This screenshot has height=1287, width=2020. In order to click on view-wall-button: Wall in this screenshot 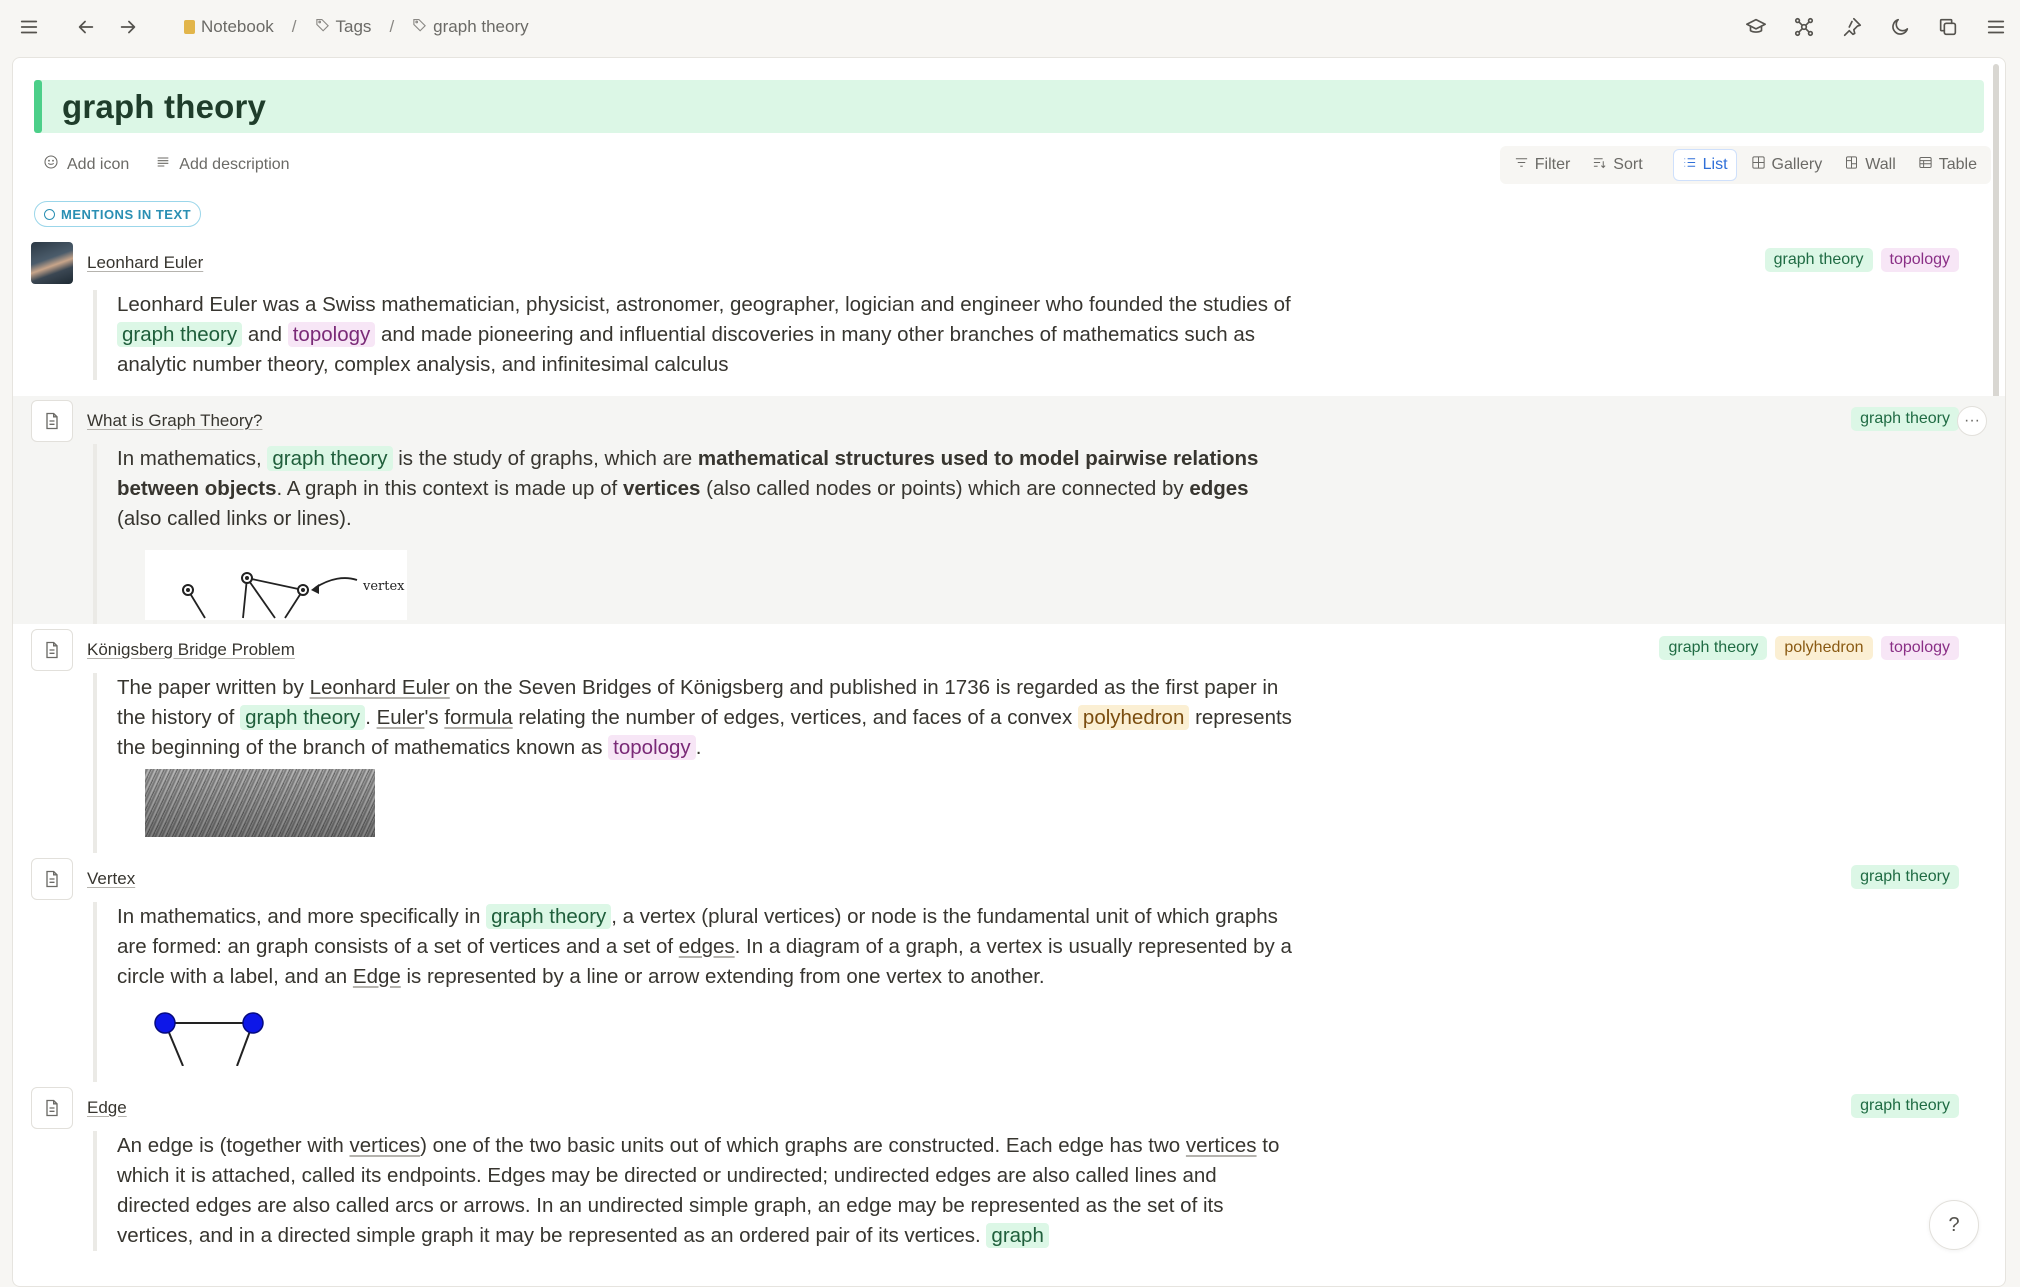, I will do `click(1870, 165)`.